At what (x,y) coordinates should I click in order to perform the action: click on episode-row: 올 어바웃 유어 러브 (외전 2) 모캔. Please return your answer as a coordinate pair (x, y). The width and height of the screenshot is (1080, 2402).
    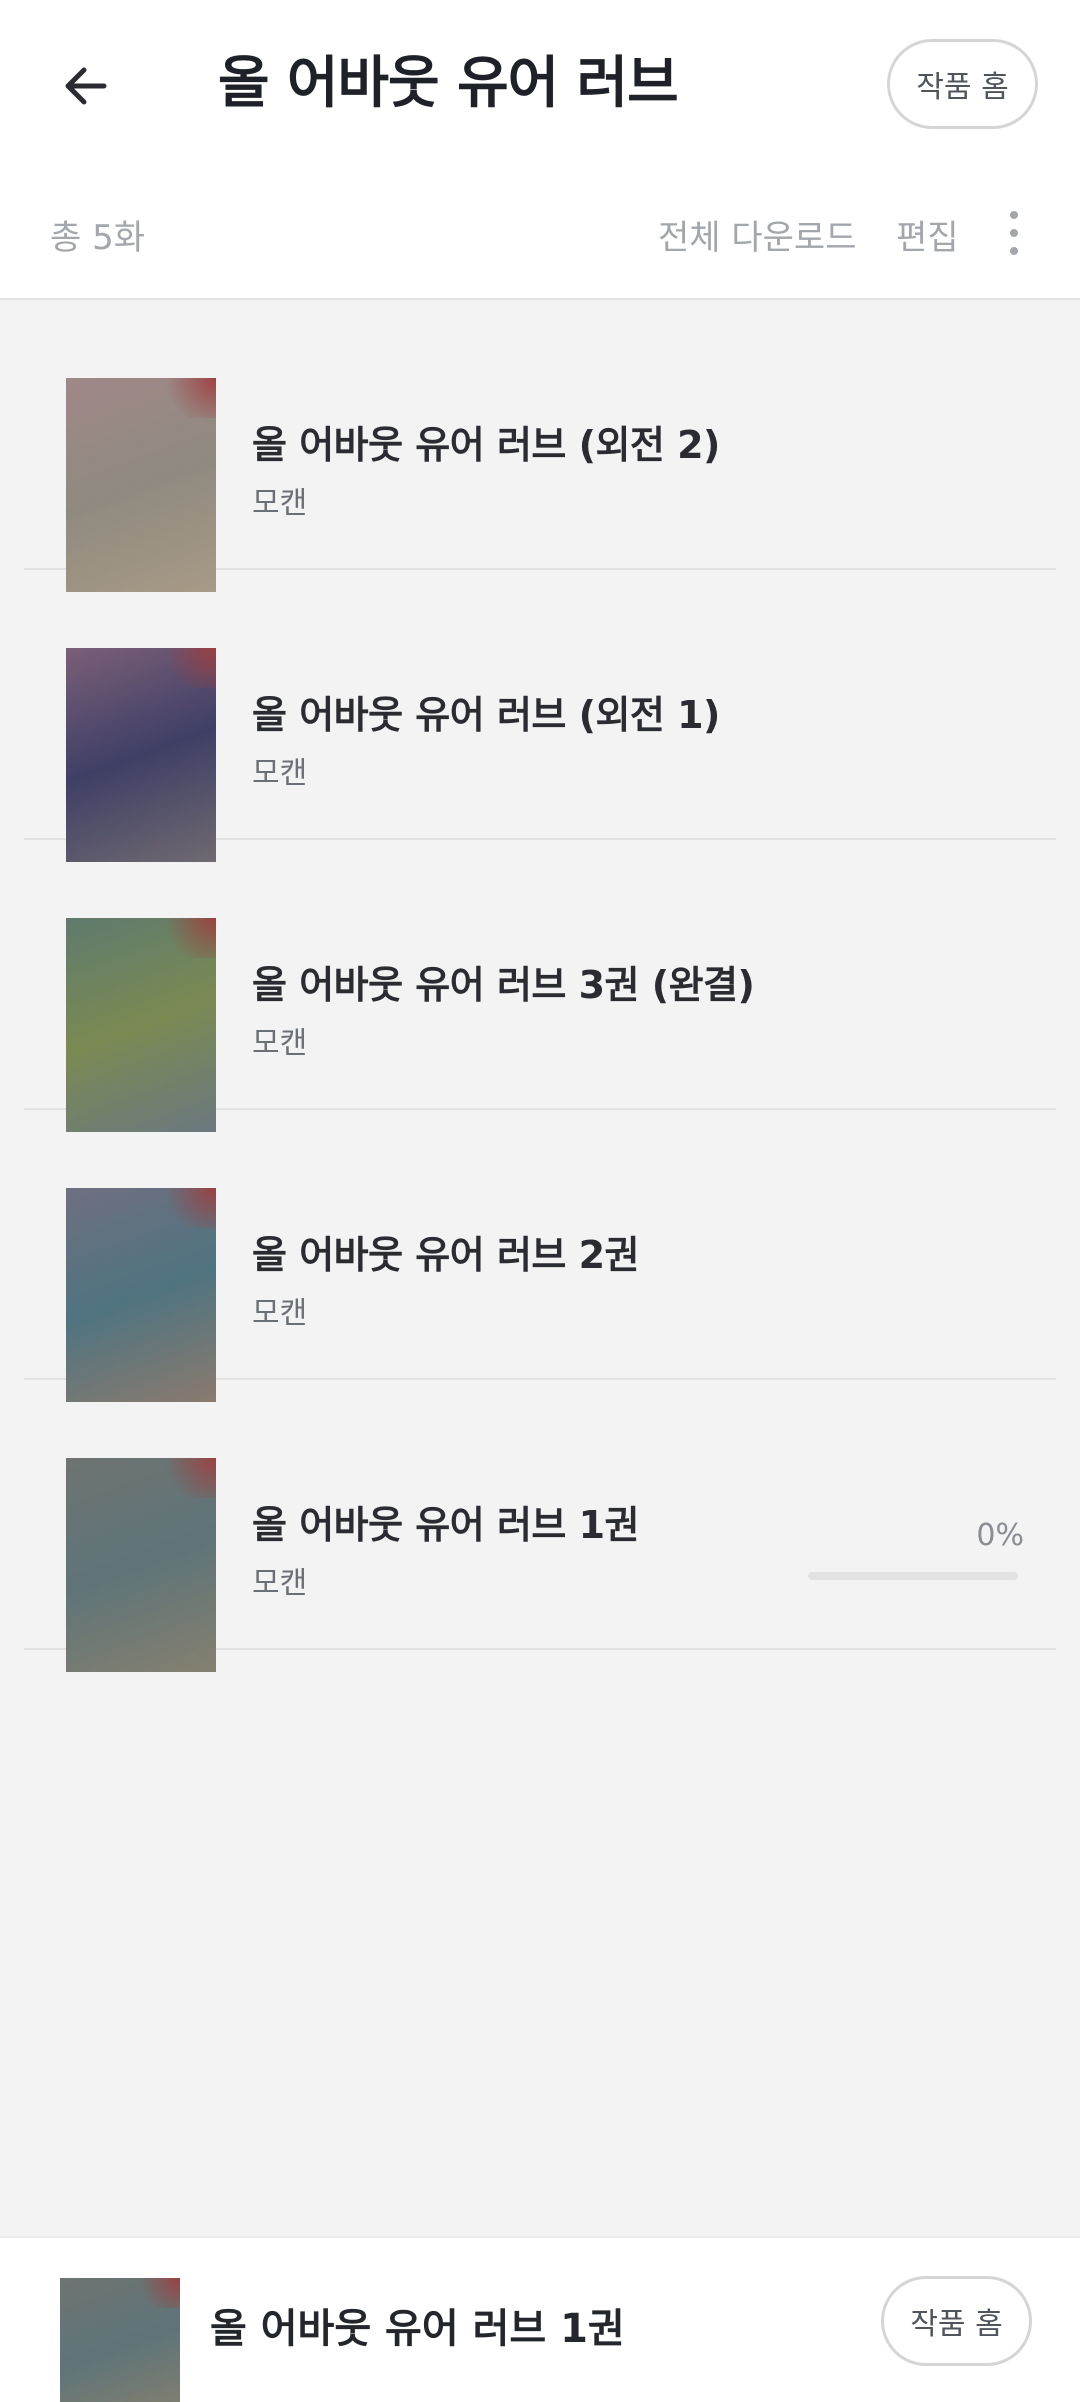
    Looking at the image, I should click on (540, 446).